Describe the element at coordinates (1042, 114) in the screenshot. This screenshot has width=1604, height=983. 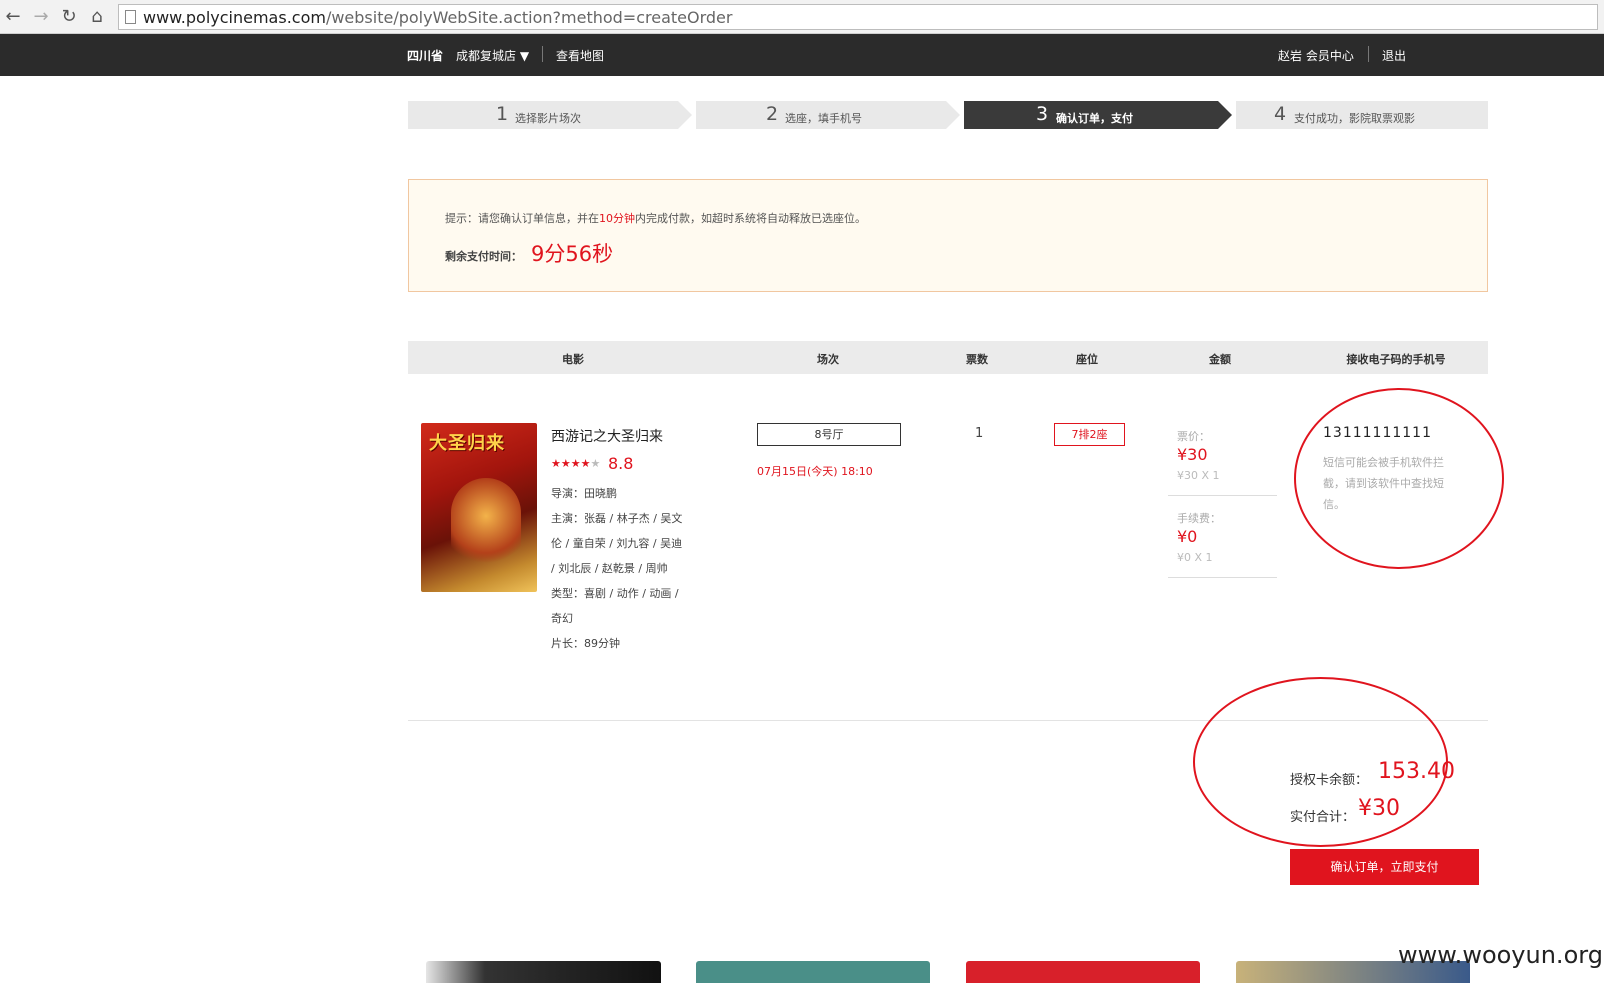
I see `step-number: 3` at that location.